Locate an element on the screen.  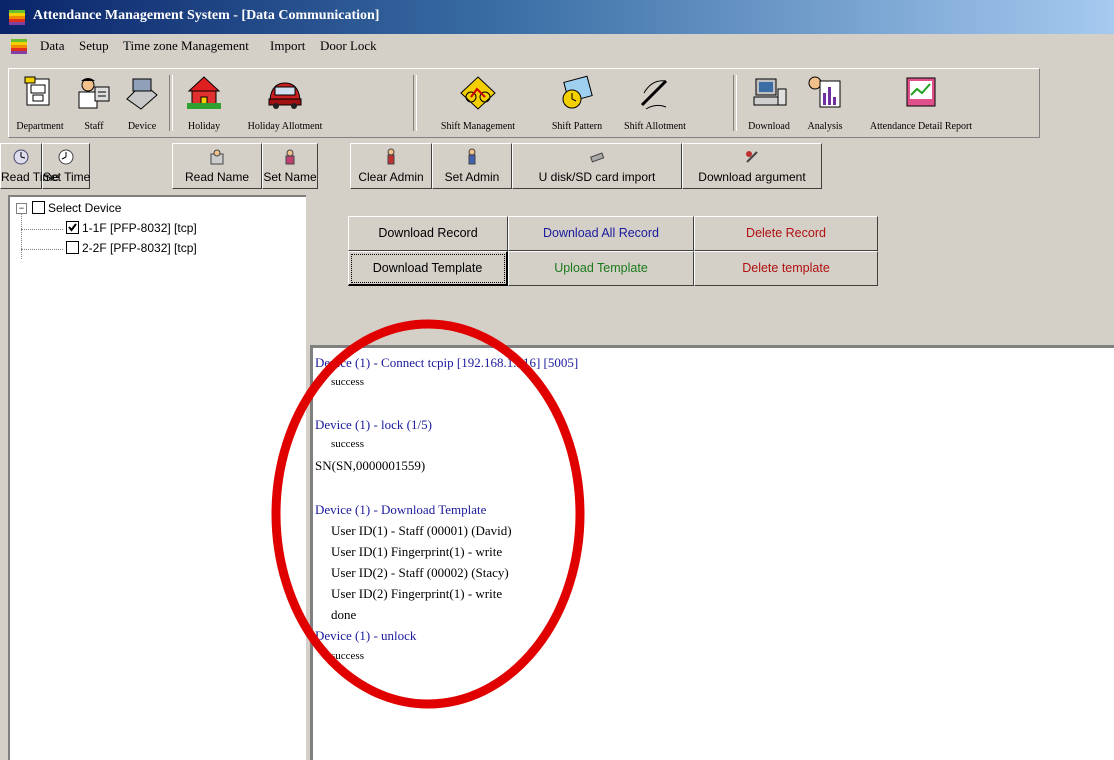
download-button: Download is located at coordinates (769, 103).